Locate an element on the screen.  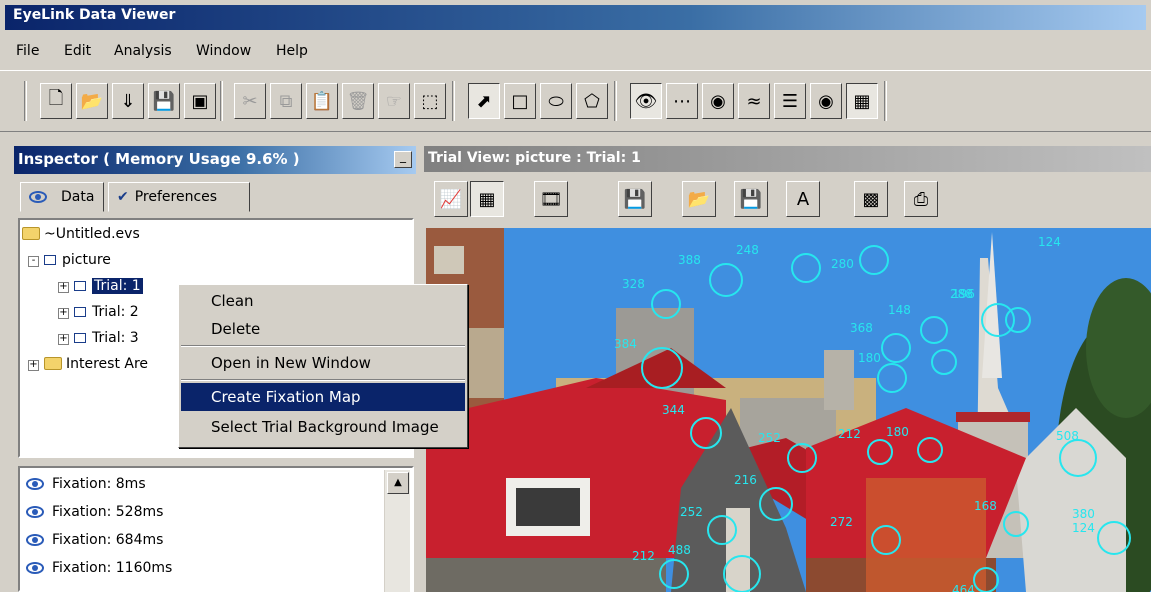
collapse-toggle: - is located at coordinates (33, 261).